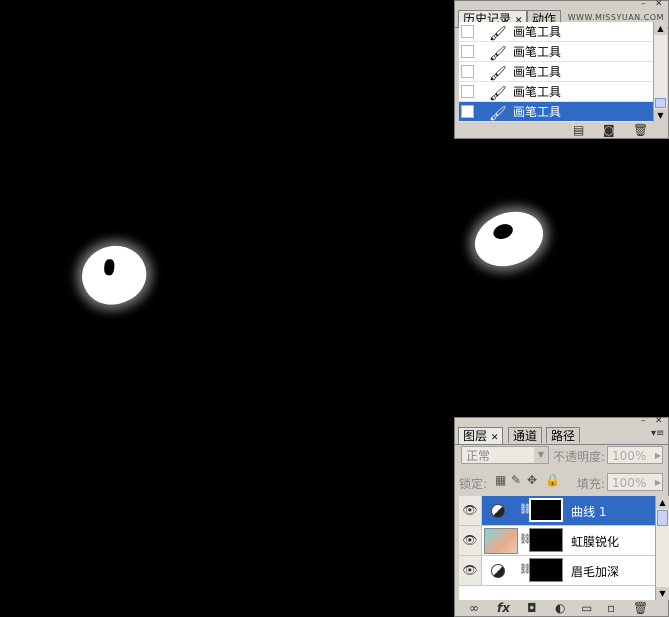 The image size is (669, 617). What do you see at coordinates (505, 455) in the screenshot?
I see `blend-mode-select: 正常 ▼` at bounding box center [505, 455].